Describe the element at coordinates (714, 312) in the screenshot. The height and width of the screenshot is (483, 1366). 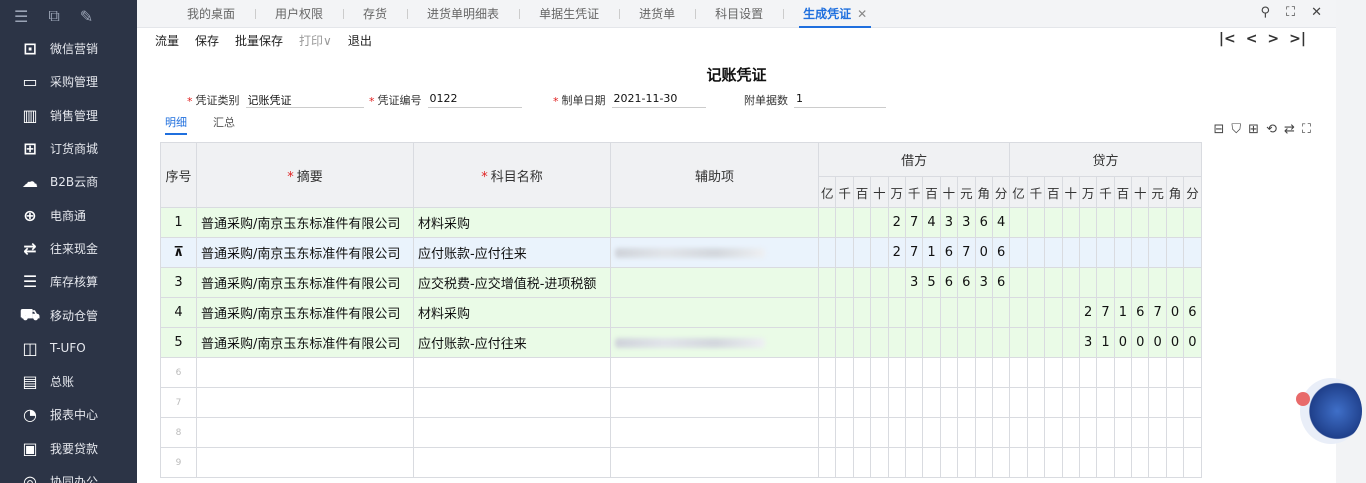
I see `aux-cell` at that location.